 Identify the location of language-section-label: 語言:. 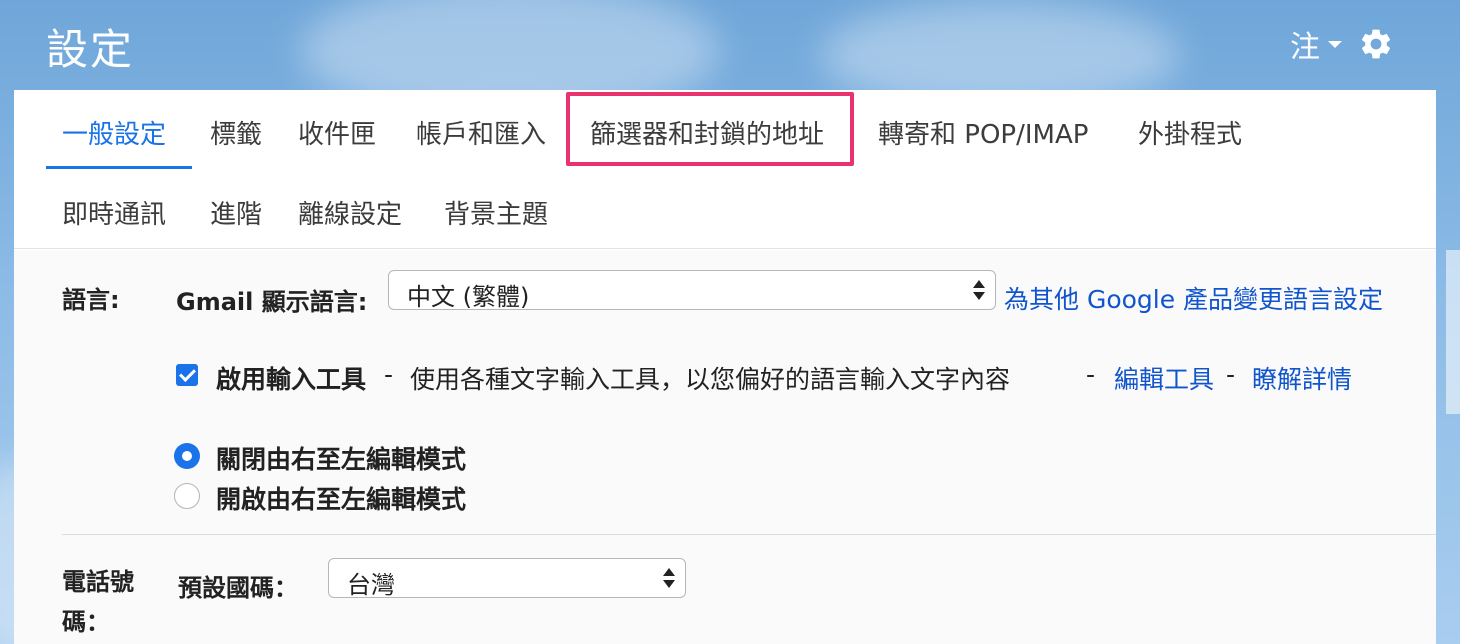
(91, 300).